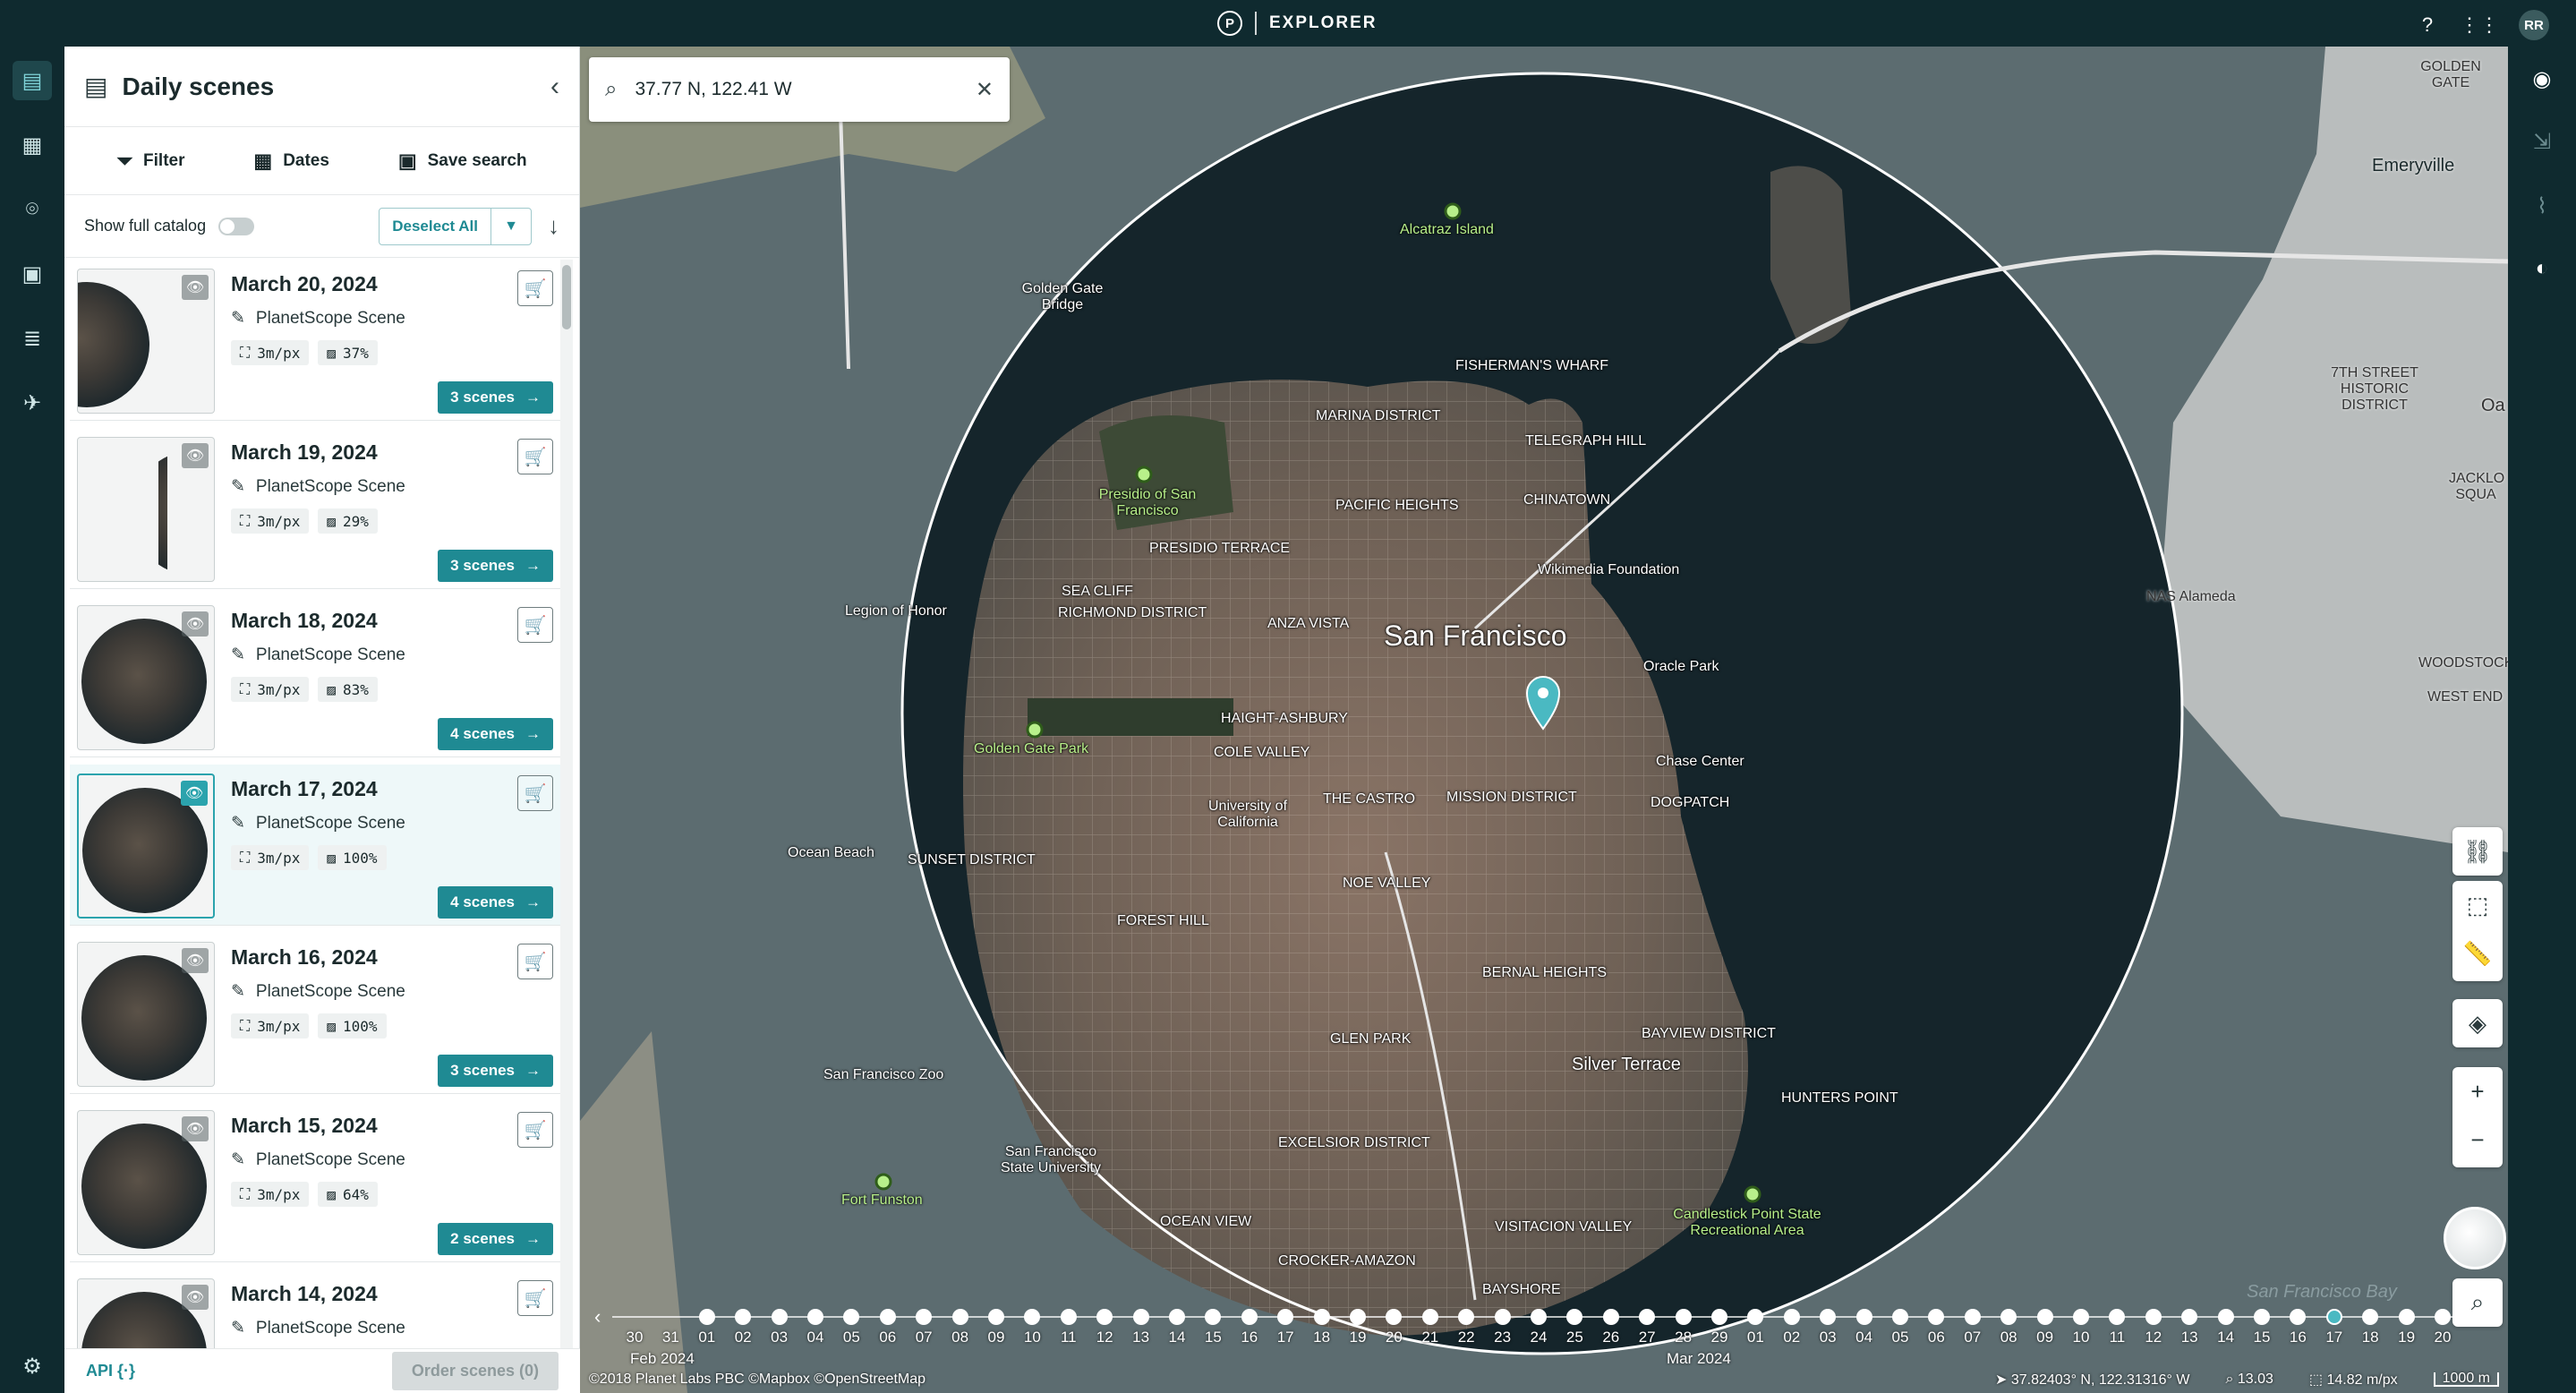  Describe the element at coordinates (2477, 1023) in the screenshot. I see `layers-icon: ◈` at that location.